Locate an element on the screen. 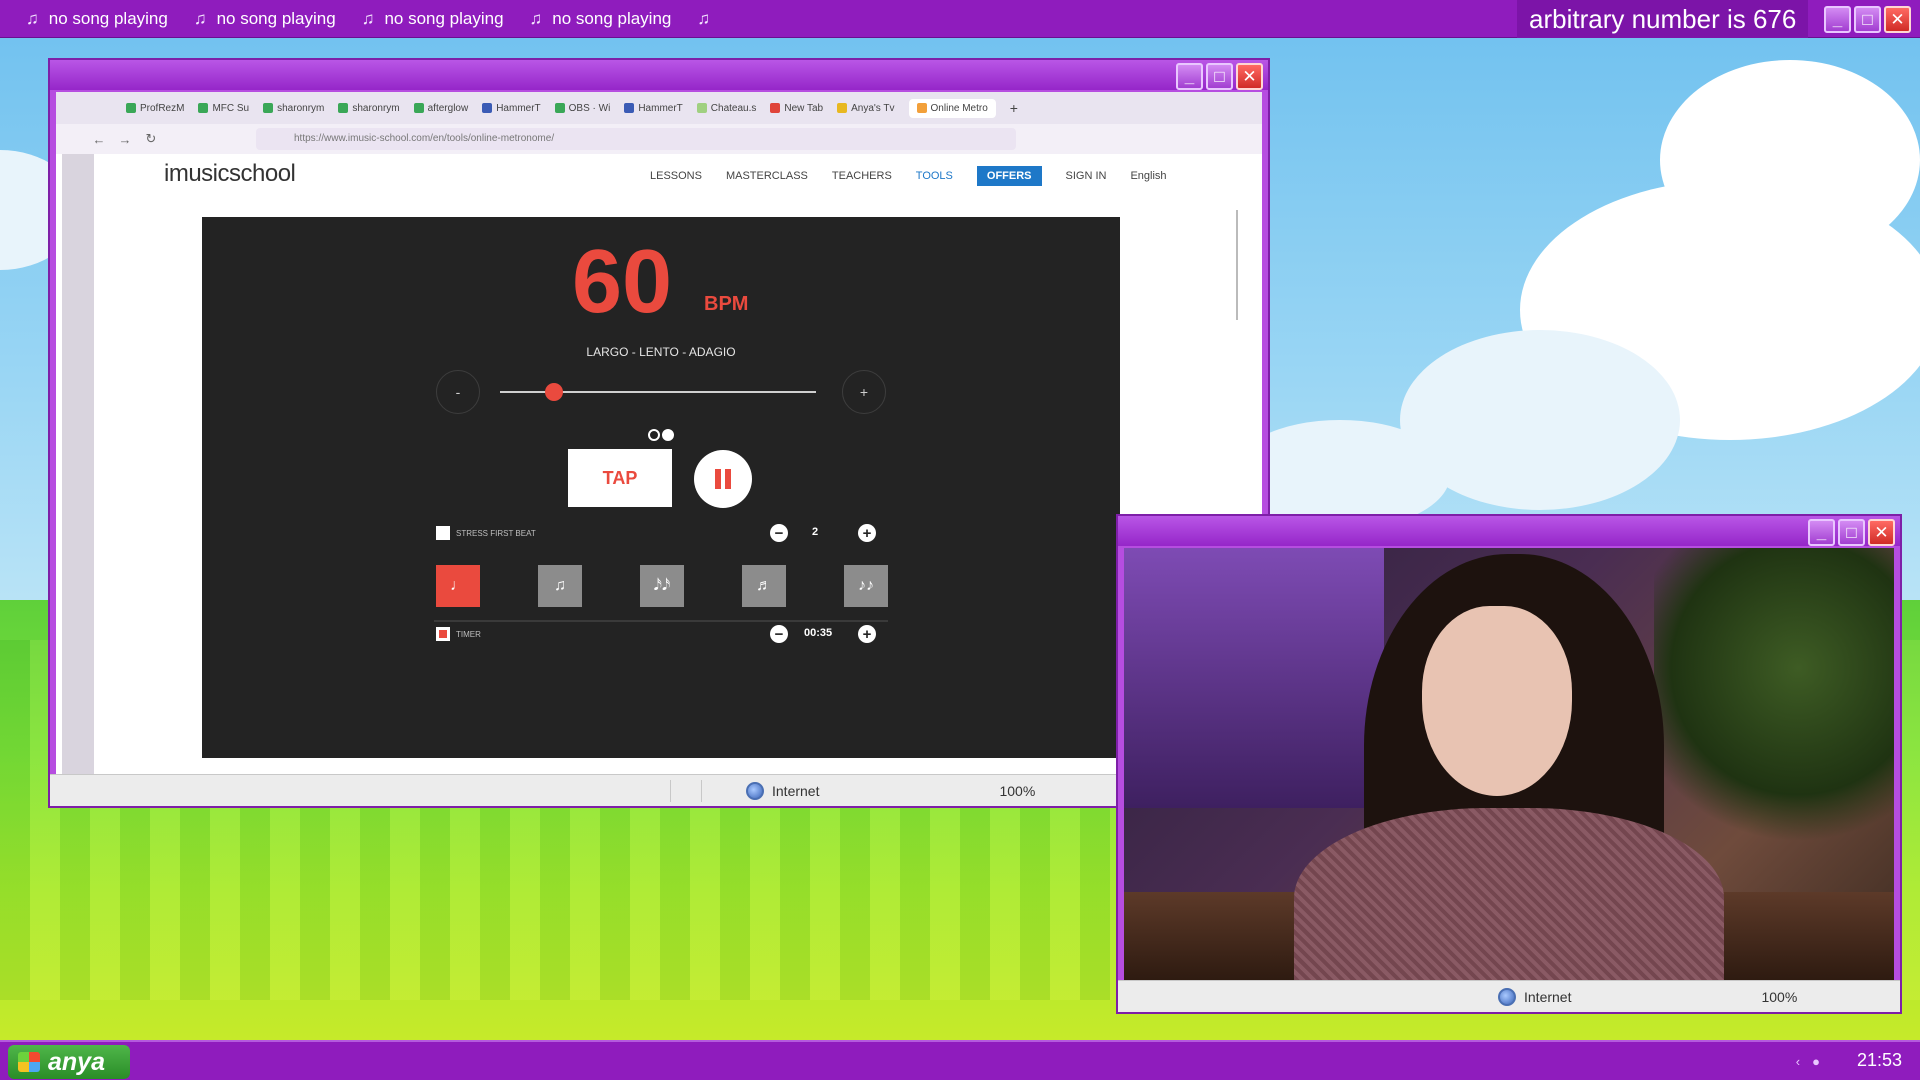 This screenshot has height=1080, width=1920. stress-first-beat-checkbox is located at coordinates (443, 533).